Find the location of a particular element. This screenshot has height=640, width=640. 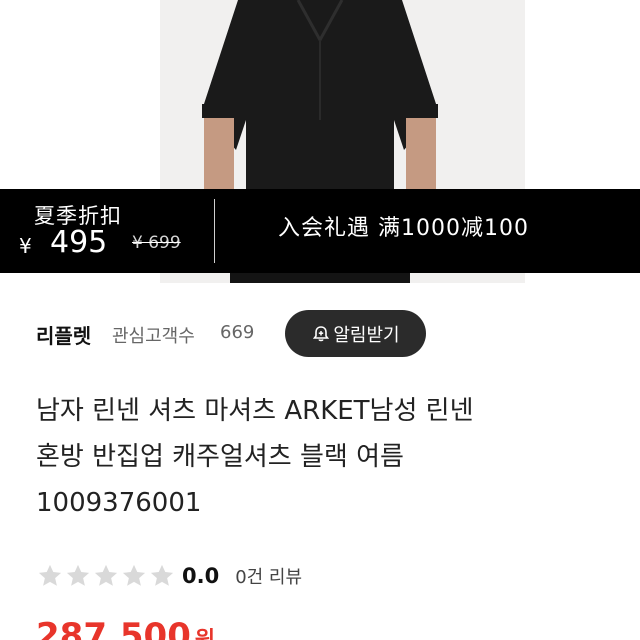

sale-price-unit: 원 is located at coordinates (205, 634).